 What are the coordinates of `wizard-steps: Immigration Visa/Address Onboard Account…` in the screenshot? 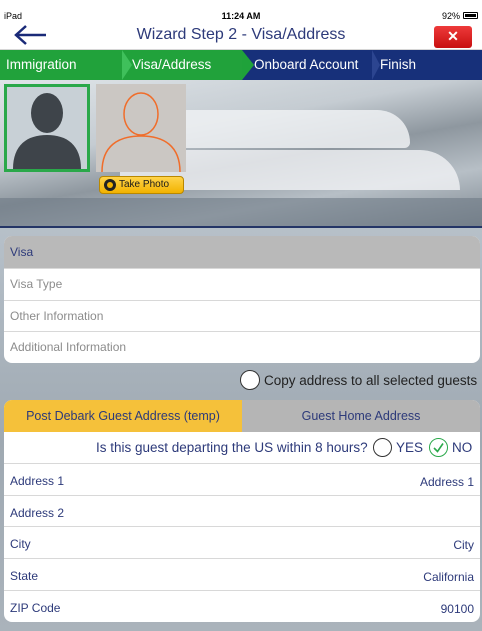 It's located at (241, 65).